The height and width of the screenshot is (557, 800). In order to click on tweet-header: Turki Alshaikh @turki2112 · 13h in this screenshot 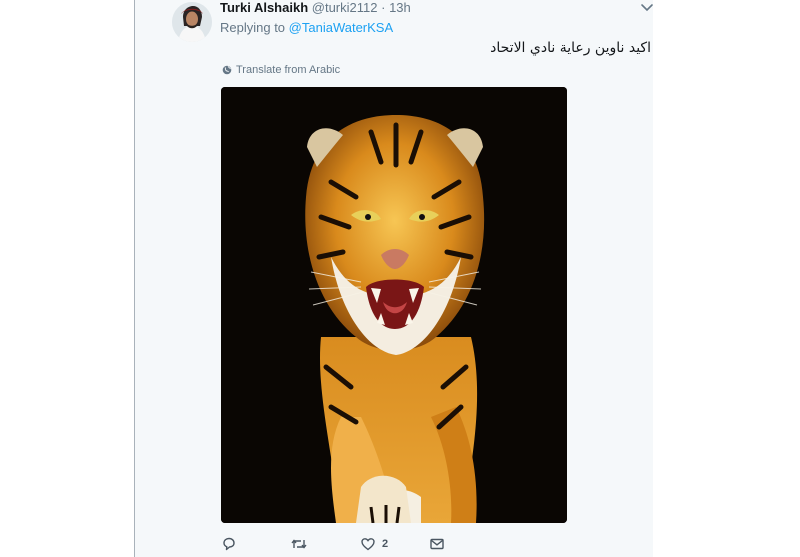, I will do `click(315, 8)`.